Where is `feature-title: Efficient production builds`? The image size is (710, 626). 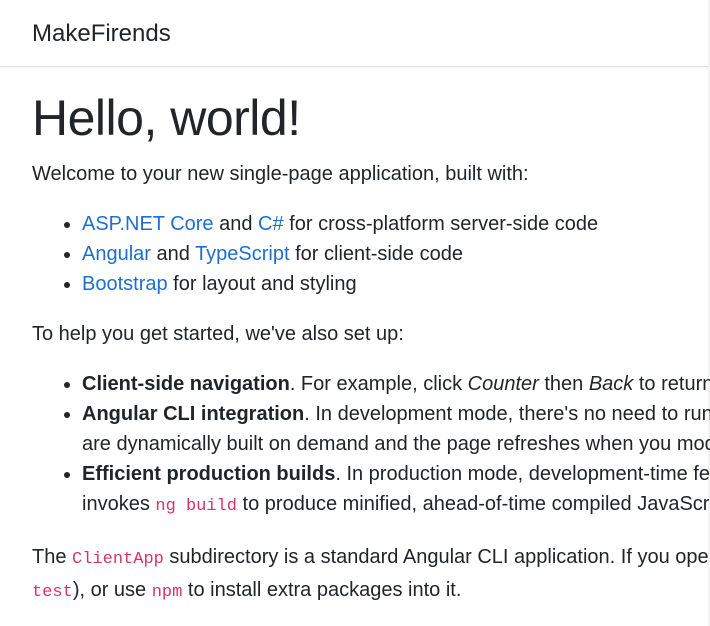 feature-title: Efficient production builds is located at coordinates (209, 474).